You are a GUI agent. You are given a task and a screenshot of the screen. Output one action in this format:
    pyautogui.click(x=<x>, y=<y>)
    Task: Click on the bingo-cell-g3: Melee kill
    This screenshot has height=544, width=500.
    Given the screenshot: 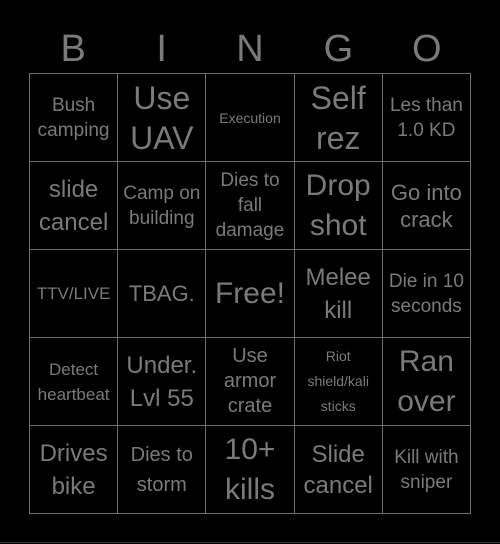 What is the action you would take?
    pyautogui.click(x=338, y=294)
    